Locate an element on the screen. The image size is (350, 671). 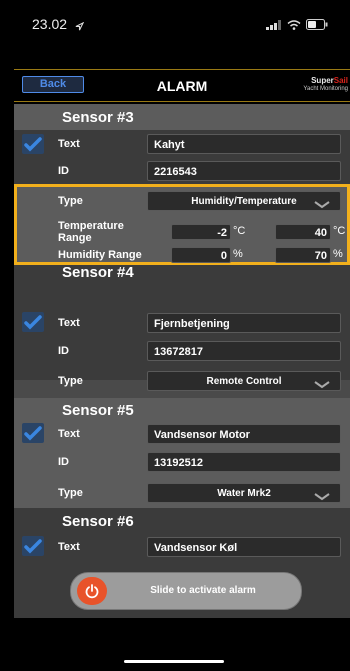
nav-bar: Back ALARM SuperSail Yacht Monitoring is located at coordinates (182, 86).